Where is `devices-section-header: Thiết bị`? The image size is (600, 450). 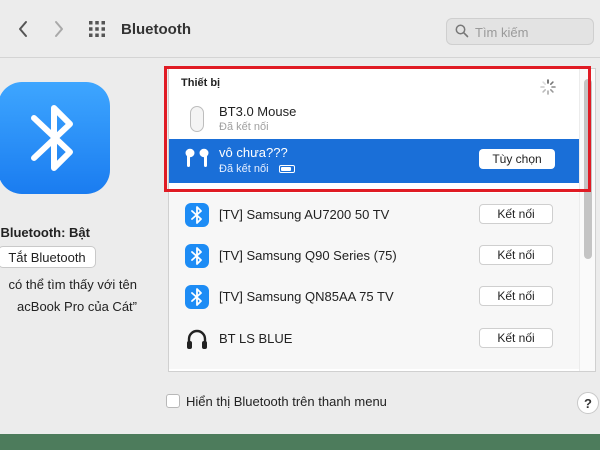
devices-section-header: Thiết bị is located at coordinates (201, 83).